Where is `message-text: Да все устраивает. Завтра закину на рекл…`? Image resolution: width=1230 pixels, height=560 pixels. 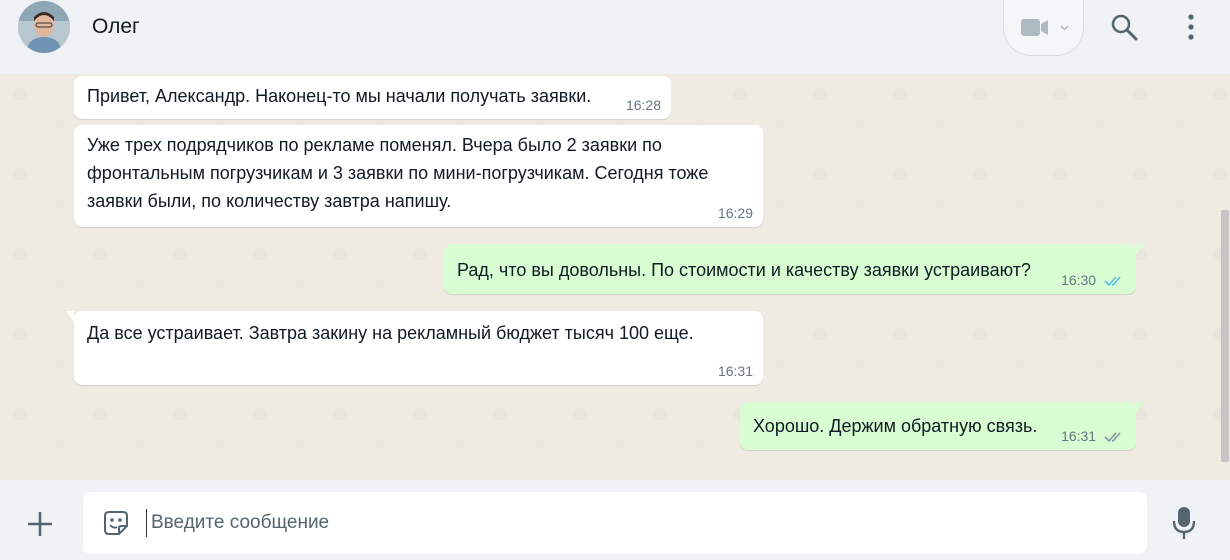
message-text: Да все устраивает. Завтра закину на рекл… is located at coordinates (390, 333).